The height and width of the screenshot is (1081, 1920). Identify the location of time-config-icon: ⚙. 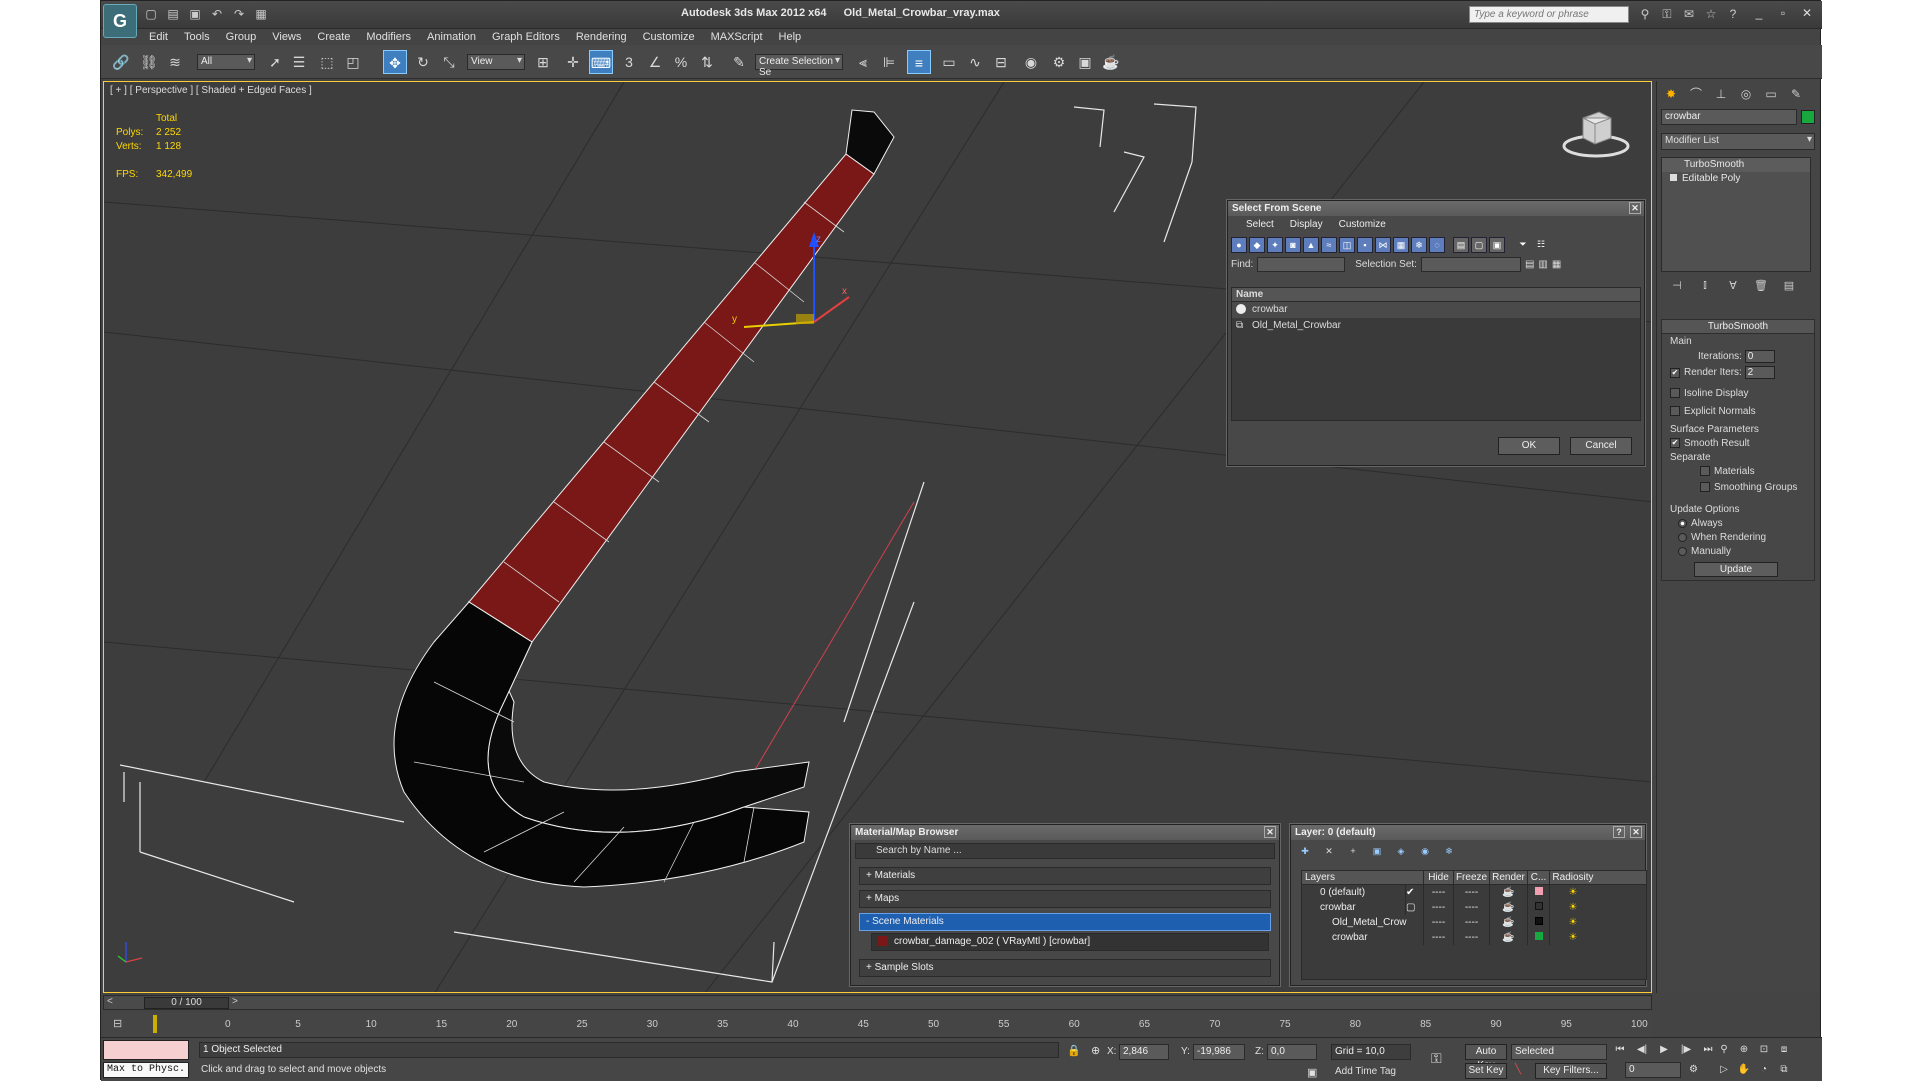
(1693, 1069).